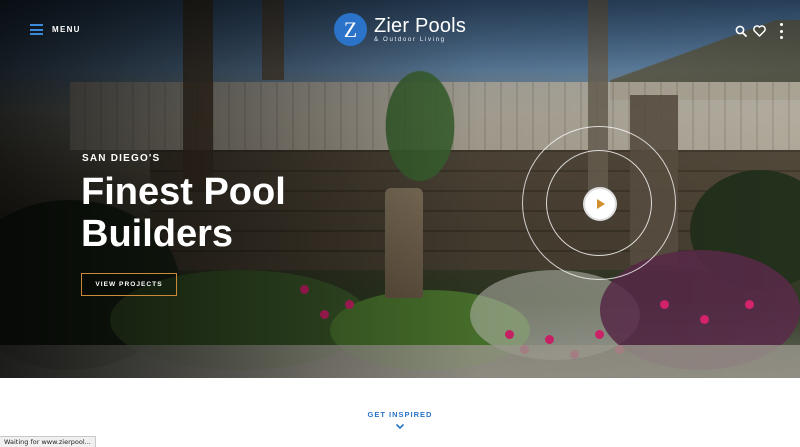 The image size is (800, 447). What do you see at coordinates (782, 31) in the screenshot?
I see `more-icon` at bounding box center [782, 31].